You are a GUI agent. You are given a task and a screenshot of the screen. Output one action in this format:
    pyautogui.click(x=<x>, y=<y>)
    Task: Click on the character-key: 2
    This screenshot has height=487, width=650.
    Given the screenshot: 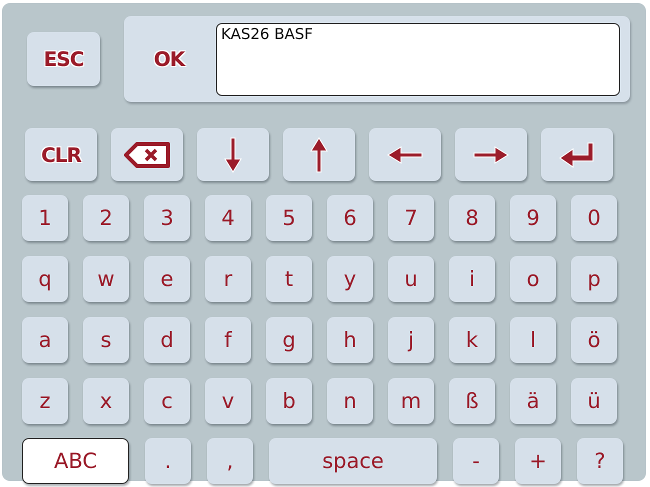 What is the action you would take?
    pyautogui.click(x=106, y=218)
    